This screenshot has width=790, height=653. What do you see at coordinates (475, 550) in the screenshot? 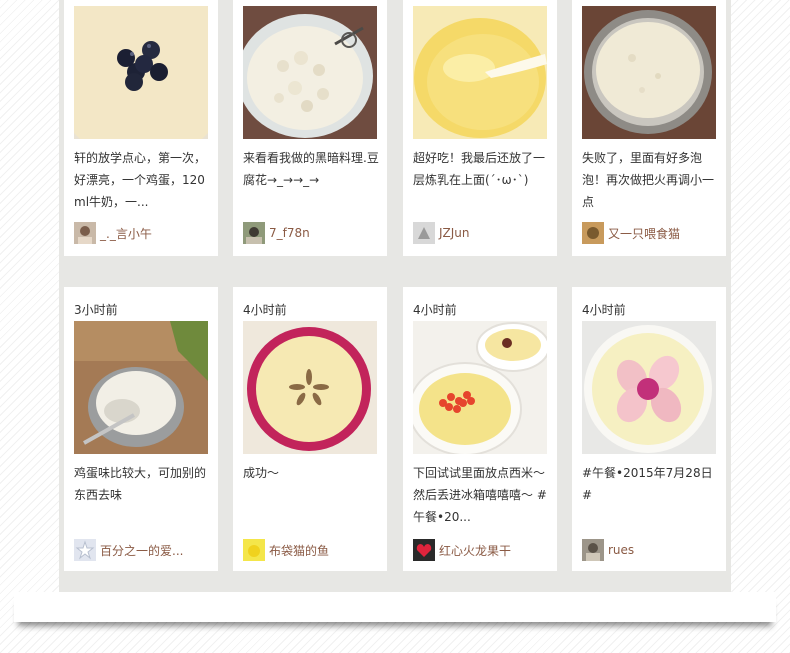
I see `username: 红心火龙果干` at bounding box center [475, 550].